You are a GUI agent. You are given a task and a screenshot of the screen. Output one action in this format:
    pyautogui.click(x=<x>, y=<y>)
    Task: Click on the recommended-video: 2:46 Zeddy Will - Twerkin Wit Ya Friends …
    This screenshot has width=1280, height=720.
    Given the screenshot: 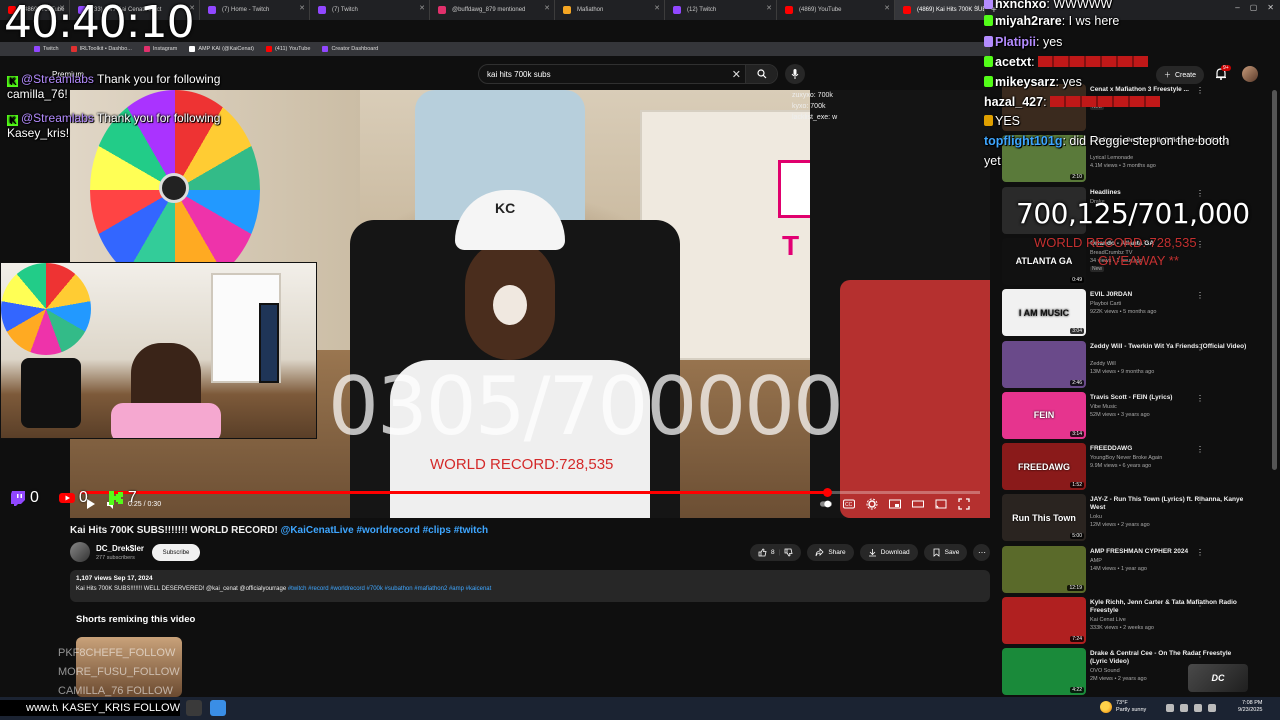 What is the action you would take?
    pyautogui.click(x=1137, y=365)
    